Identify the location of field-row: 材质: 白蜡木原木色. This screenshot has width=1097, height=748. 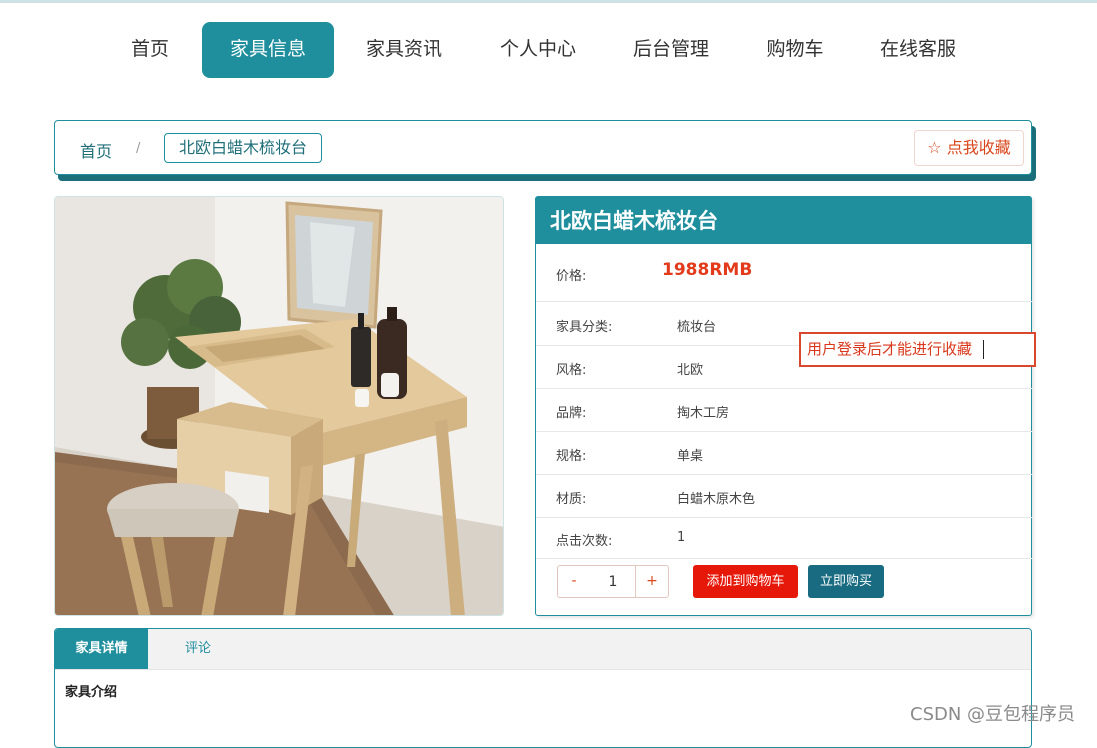
(784, 496).